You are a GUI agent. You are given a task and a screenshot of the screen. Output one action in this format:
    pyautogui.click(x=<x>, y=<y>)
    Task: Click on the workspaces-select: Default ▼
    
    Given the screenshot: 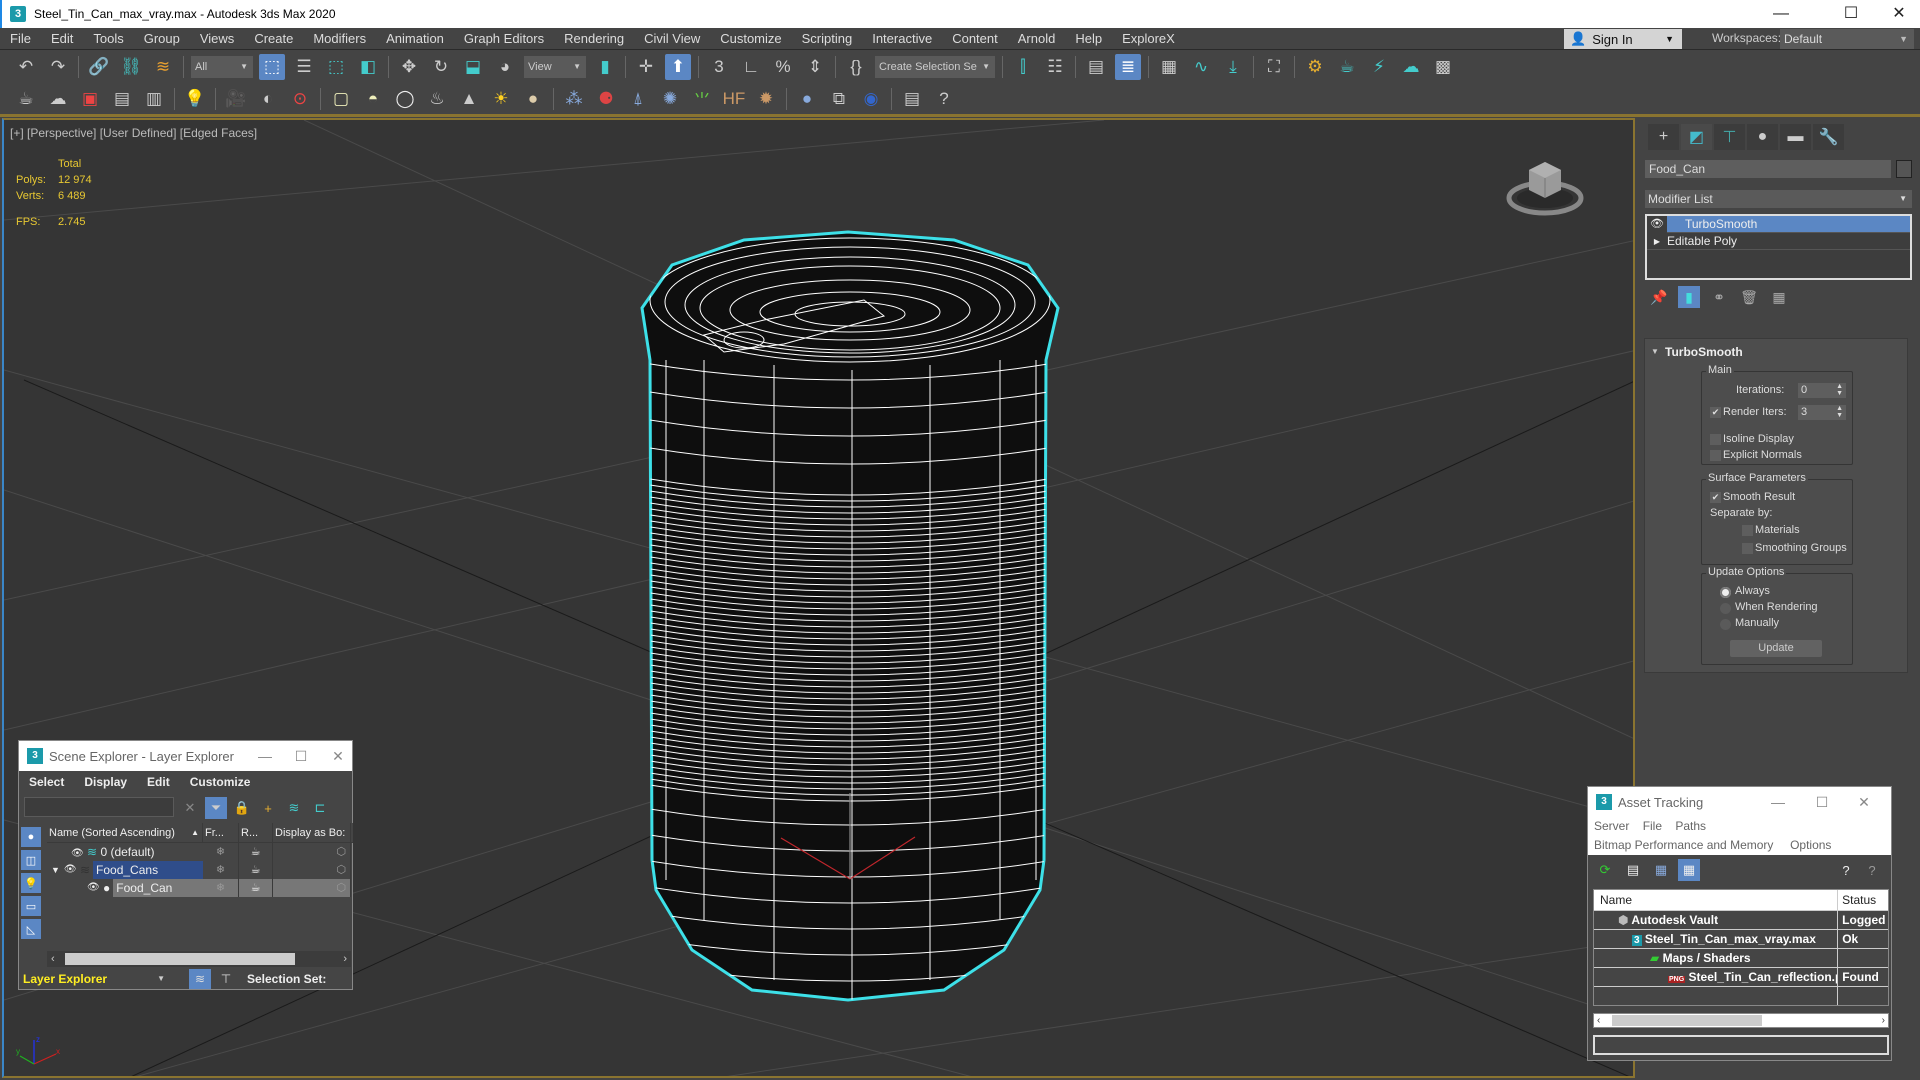 What is the action you would take?
    pyautogui.click(x=1847, y=39)
    